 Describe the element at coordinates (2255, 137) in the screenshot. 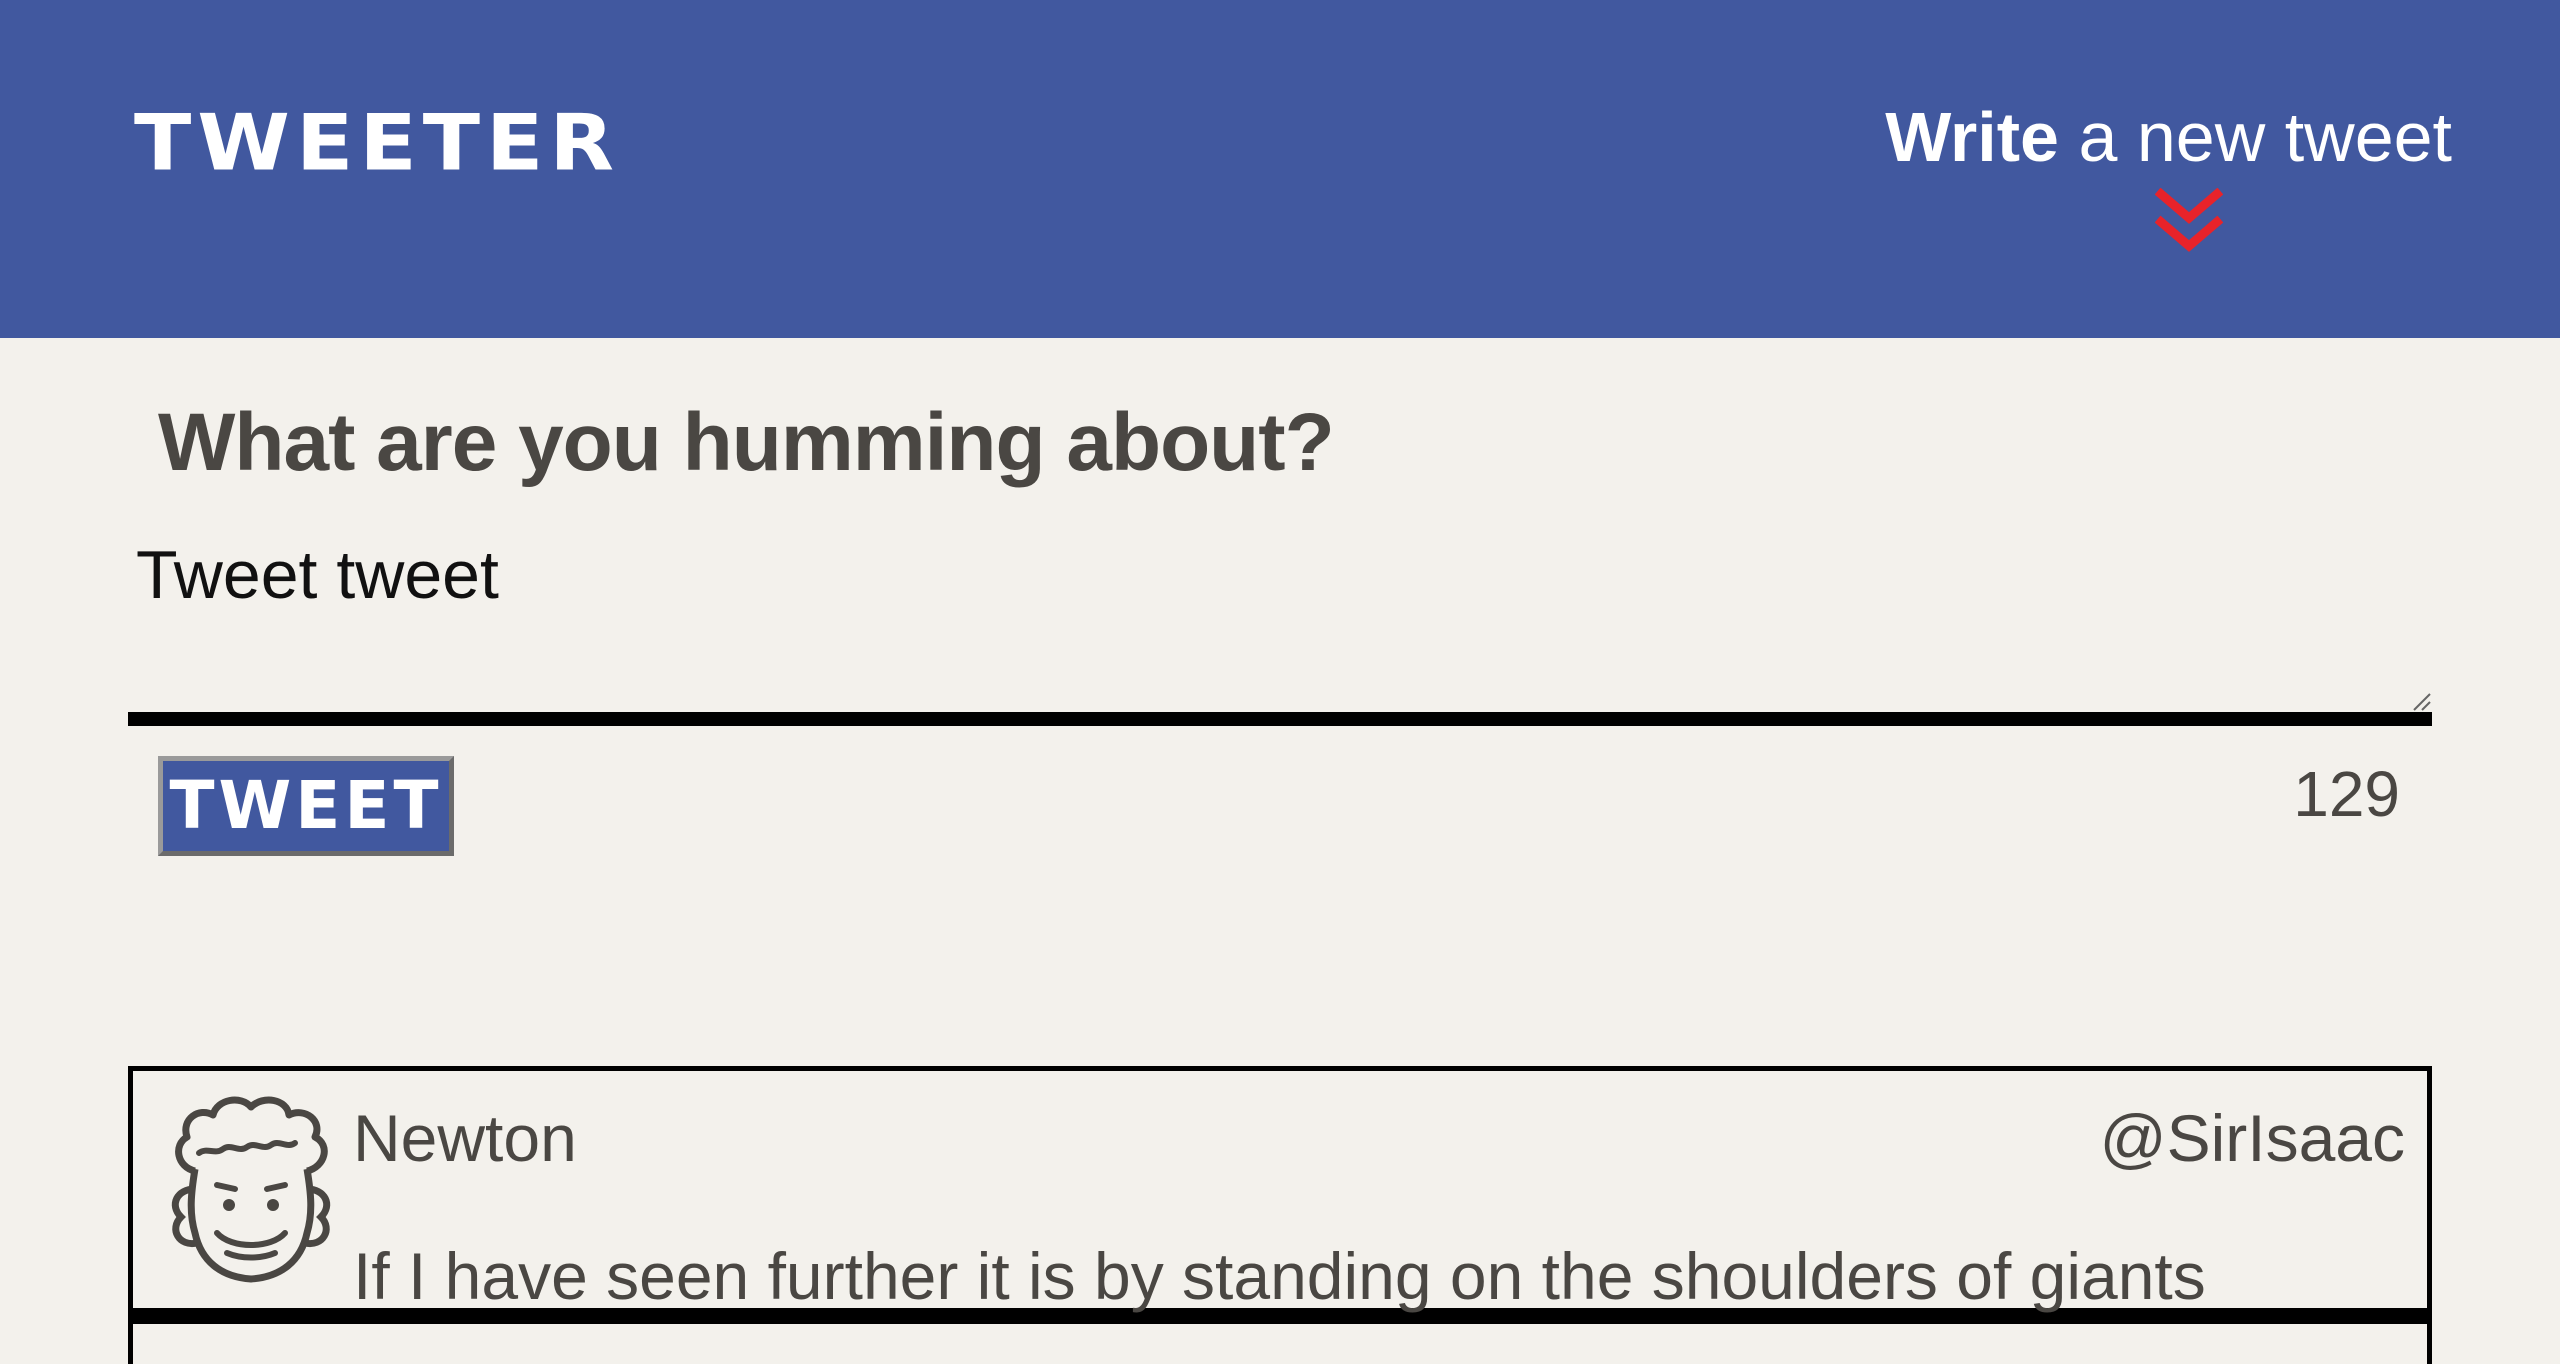

I see `compose-toggle-rest: a new tweet` at that location.